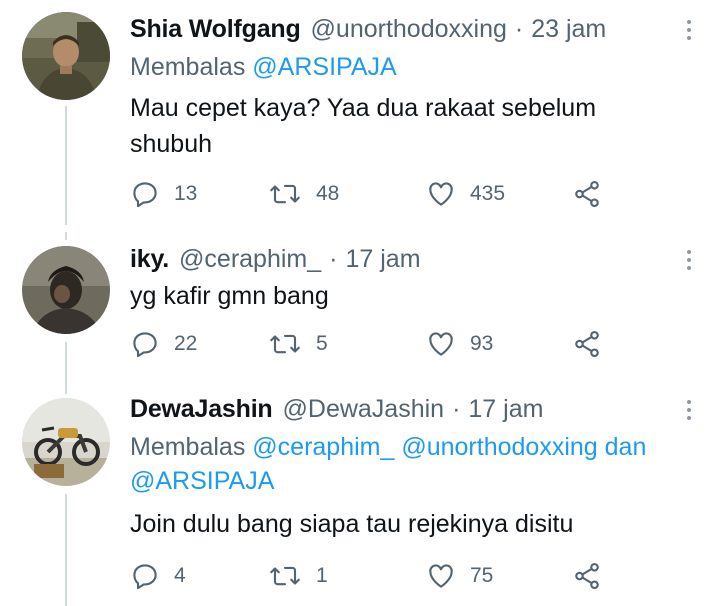  I want to click on reply-count: 22, so click(186, 343).